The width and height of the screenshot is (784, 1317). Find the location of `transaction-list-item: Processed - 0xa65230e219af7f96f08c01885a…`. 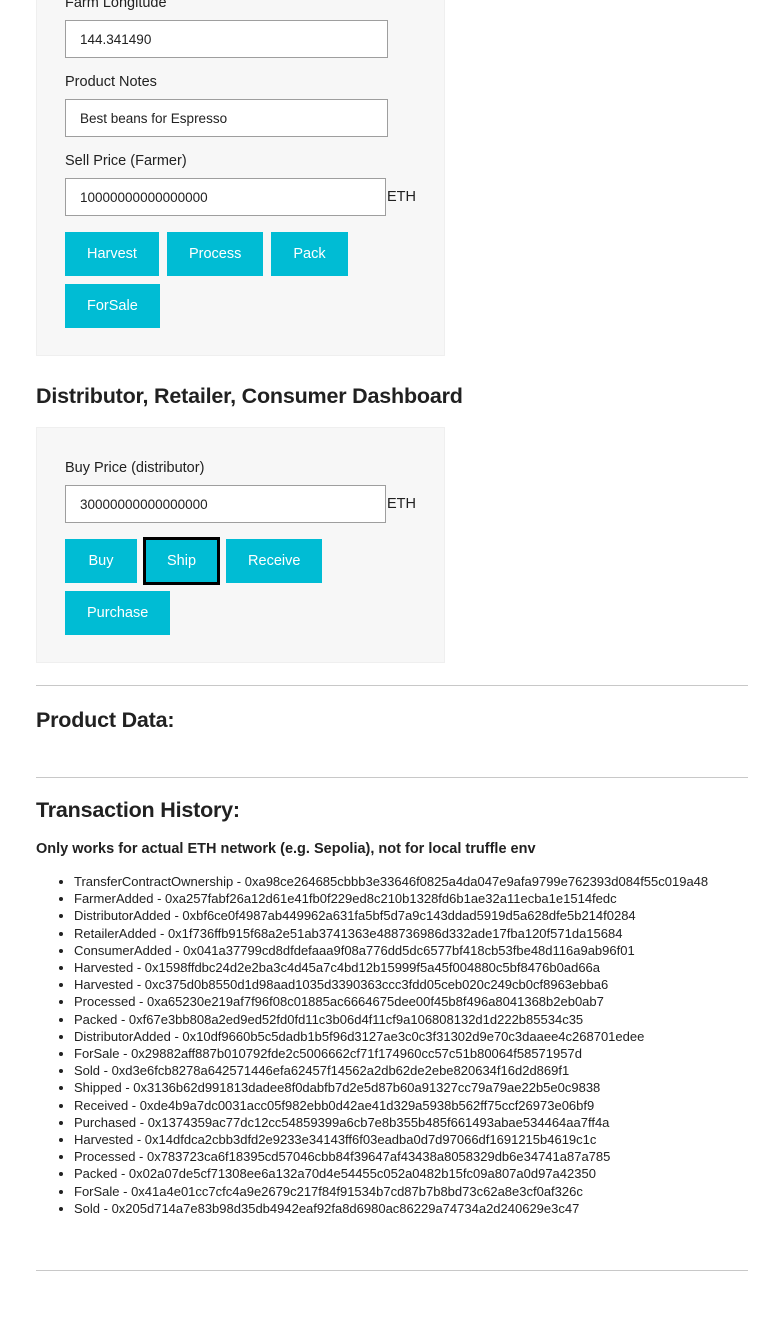

transaction-list-item: Processed - 0xa65230e219af7f96f08c01885a… is located at coordinates (411, 1001).